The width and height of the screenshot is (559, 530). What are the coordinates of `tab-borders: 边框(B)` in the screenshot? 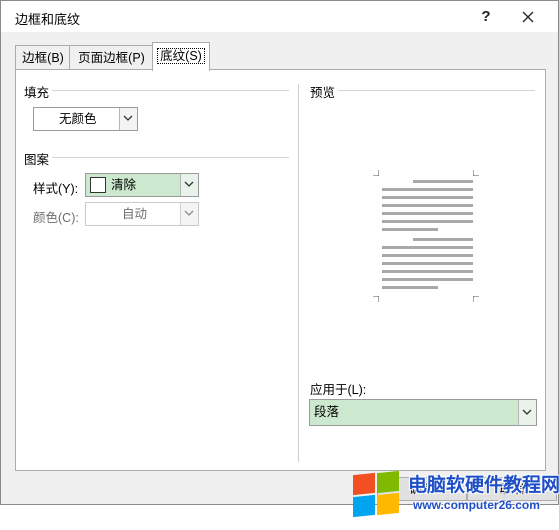 It's located at (43, 57).